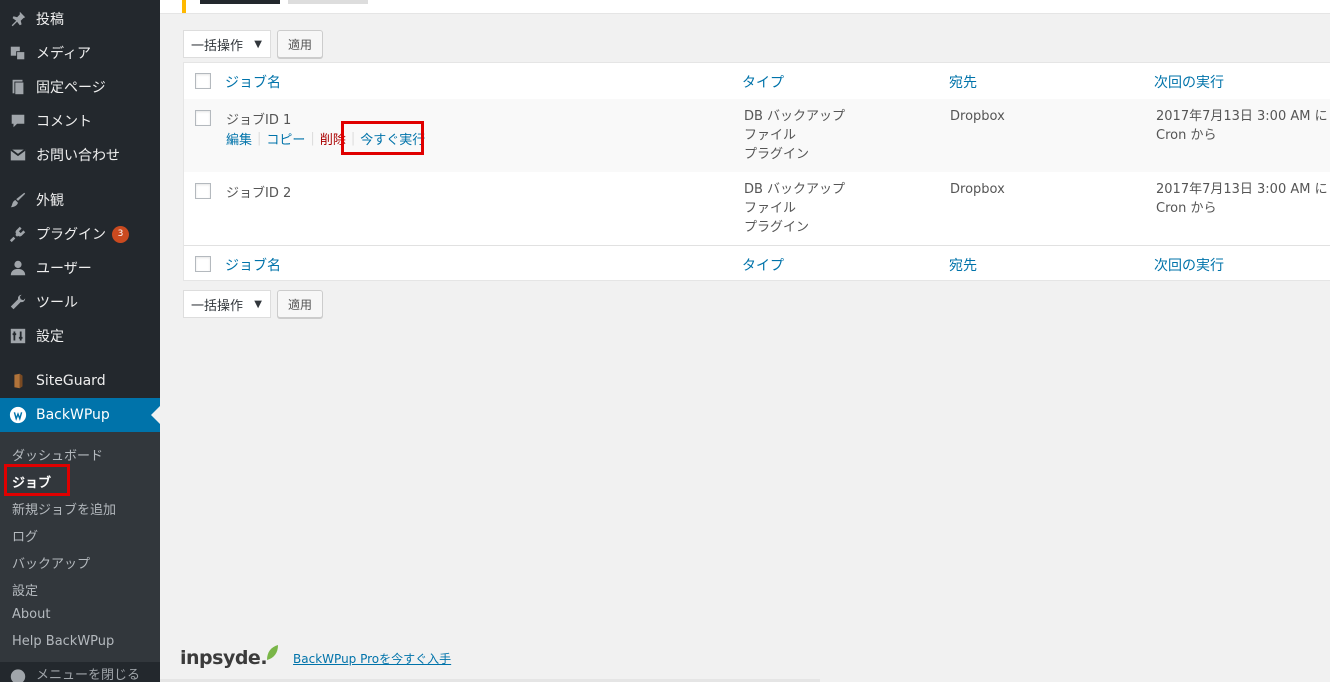 The width and height of the screenshot is (1330, 682). Describe the element at coordinates (18, 381) in the screenshot. I see `siteguard-icon` at that location.